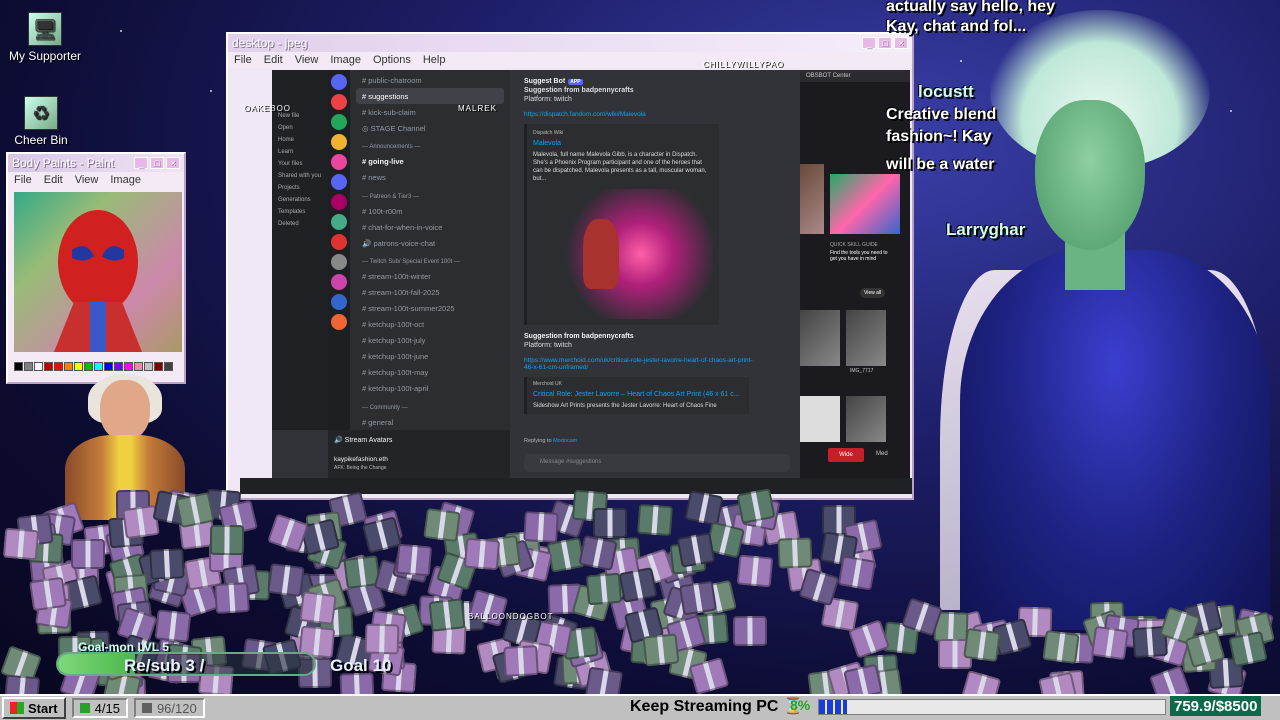  I want to click on menu-options: Options, so click(392, 60).